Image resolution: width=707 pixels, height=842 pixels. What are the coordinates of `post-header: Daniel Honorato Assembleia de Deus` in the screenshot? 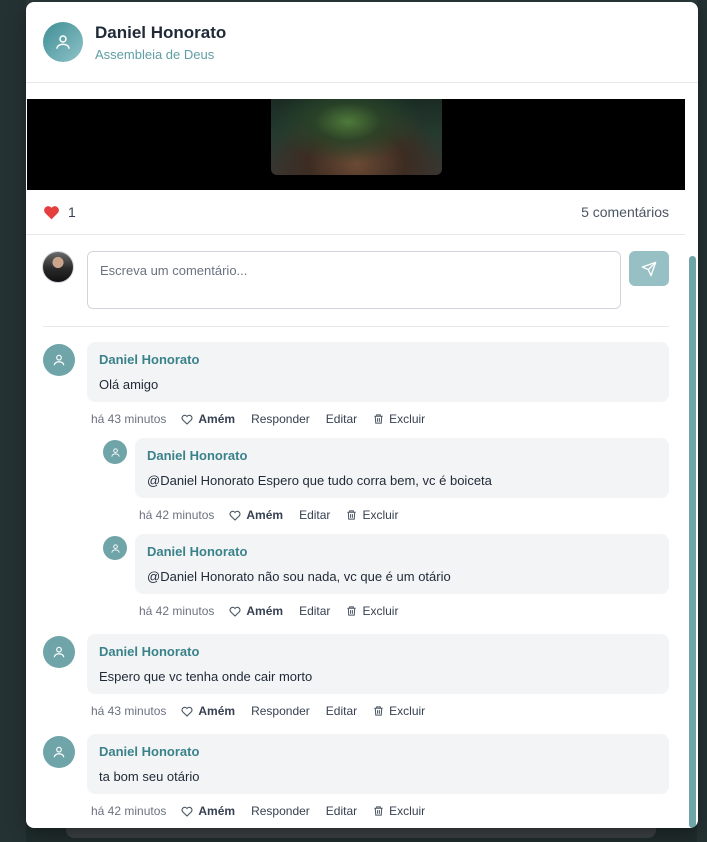 It's located at (362, 42).